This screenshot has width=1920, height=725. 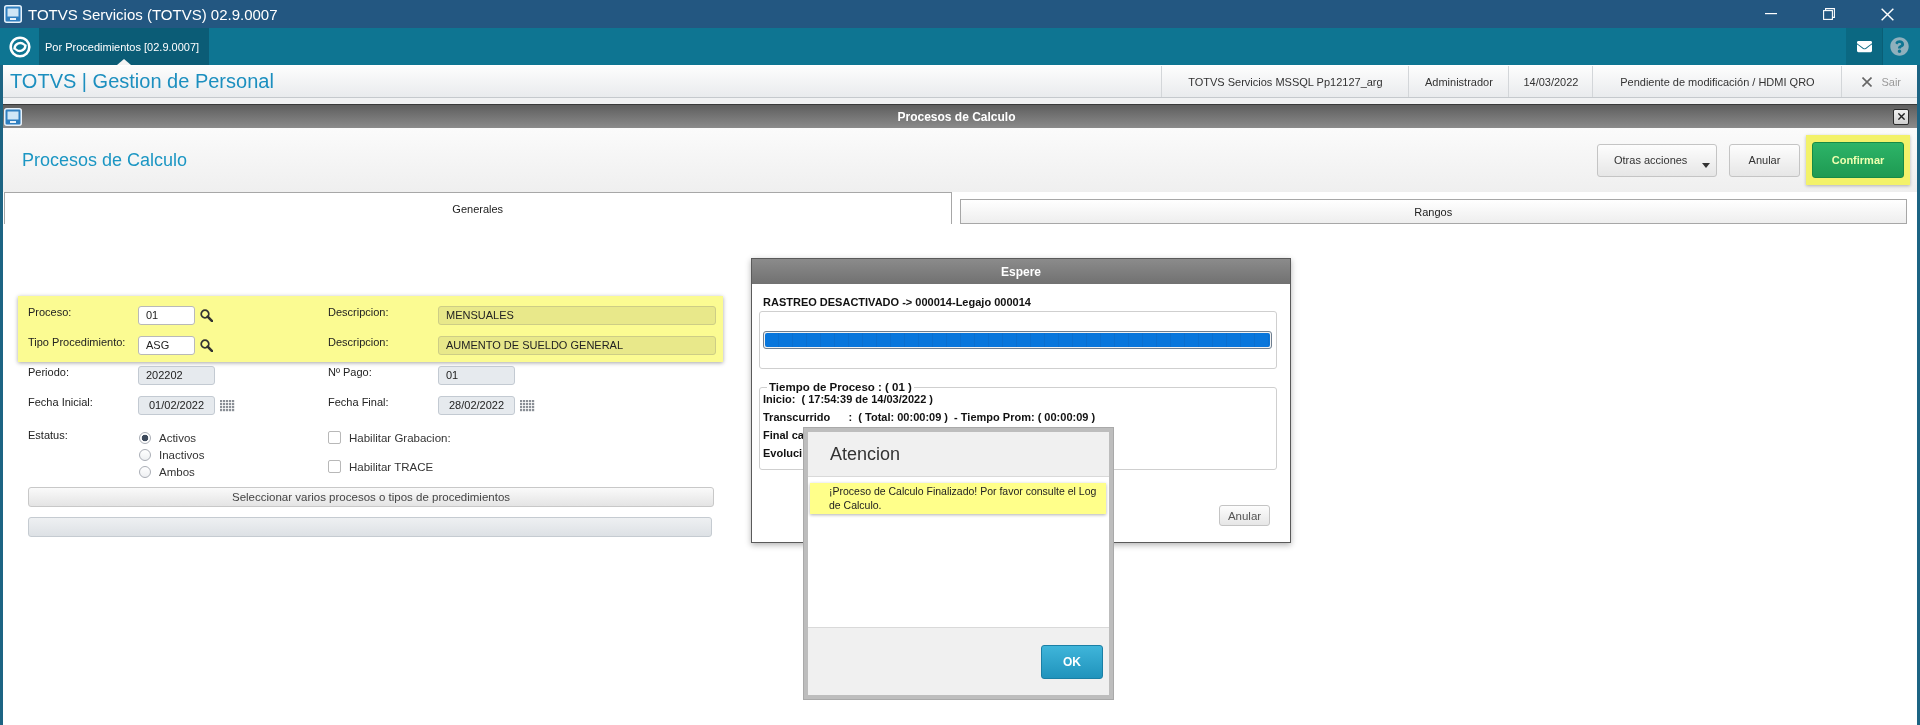 What do you see at coordinates (1433, 211) in the screenshot?
I see `tab: Rangos` at bounding box center [1433, 211].